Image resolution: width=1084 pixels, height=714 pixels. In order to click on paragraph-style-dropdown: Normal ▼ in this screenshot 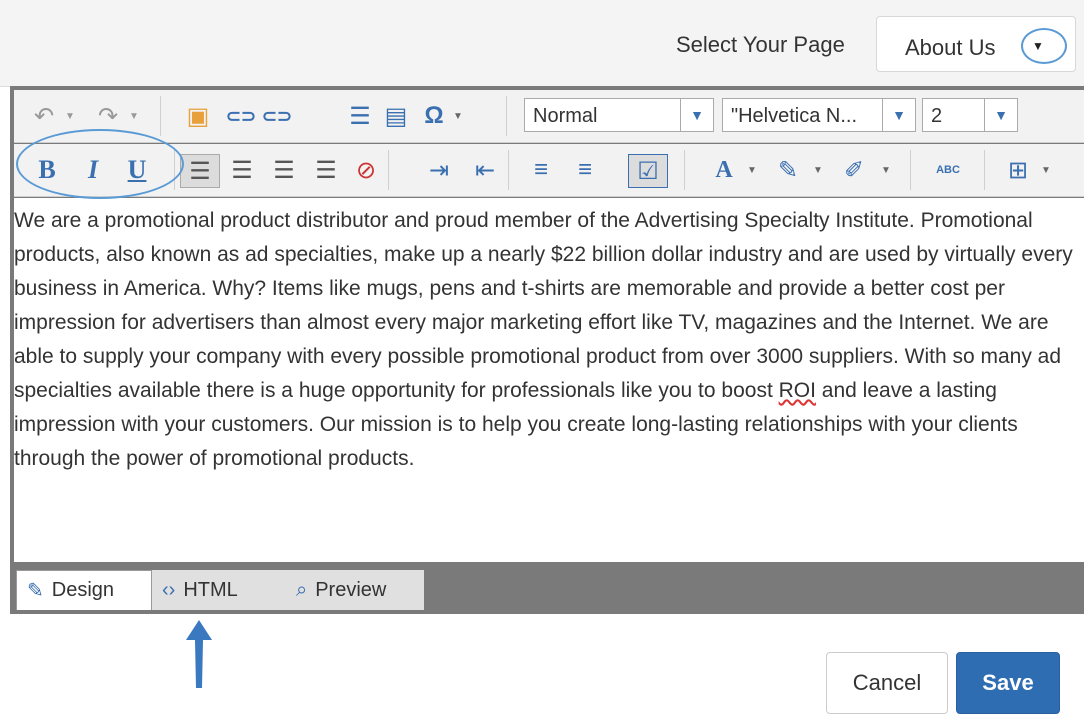, I will do `click(619, 115)`.